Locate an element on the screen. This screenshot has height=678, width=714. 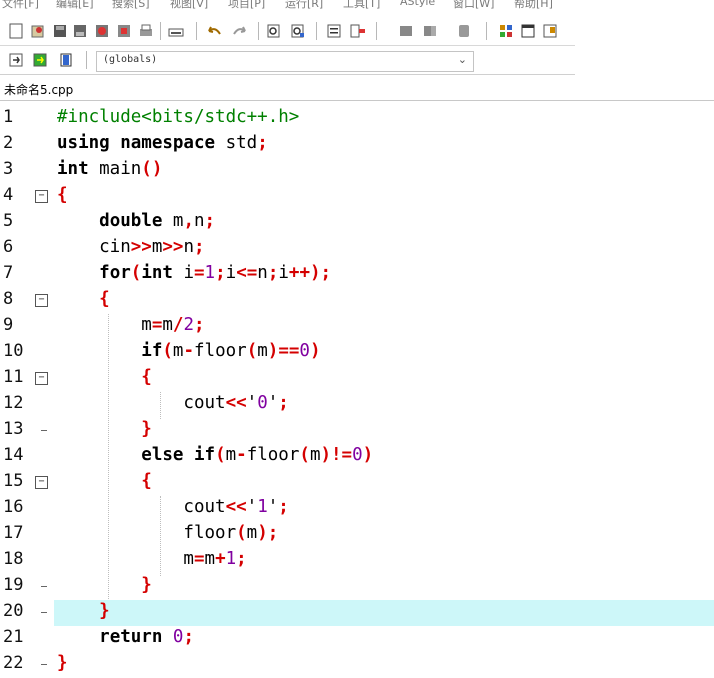
line-number: 21 is located at coordinates (13, 637).